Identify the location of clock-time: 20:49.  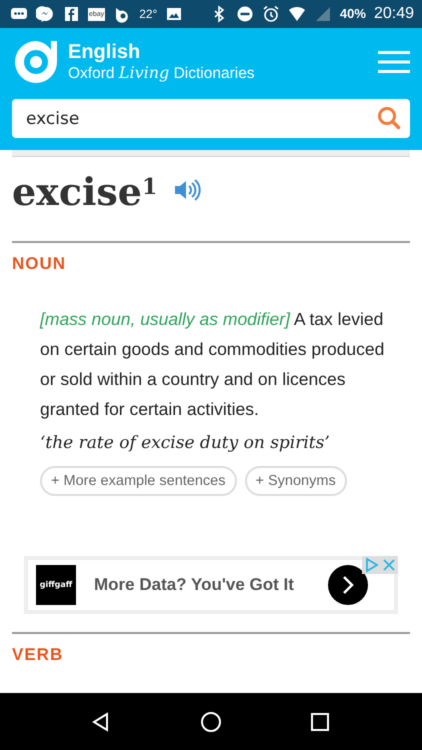
(394, 14).